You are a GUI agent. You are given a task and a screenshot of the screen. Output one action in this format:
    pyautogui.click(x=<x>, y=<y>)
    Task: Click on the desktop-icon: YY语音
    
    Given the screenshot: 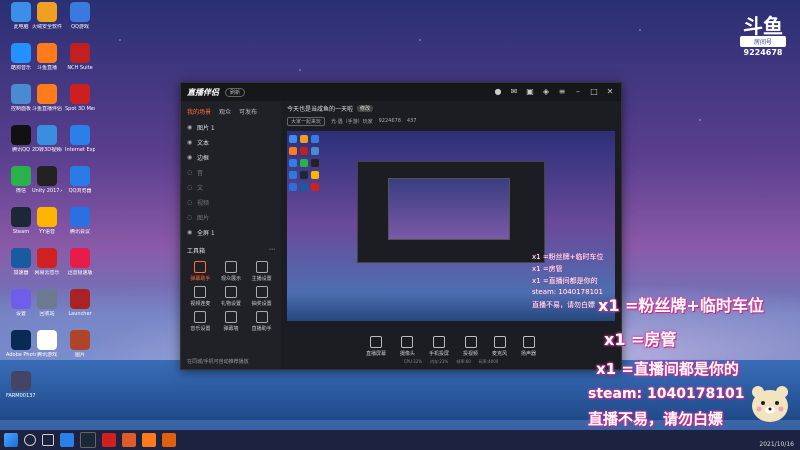 What is the action you would take?
    pyautogui.click(x=47, y=221)
    